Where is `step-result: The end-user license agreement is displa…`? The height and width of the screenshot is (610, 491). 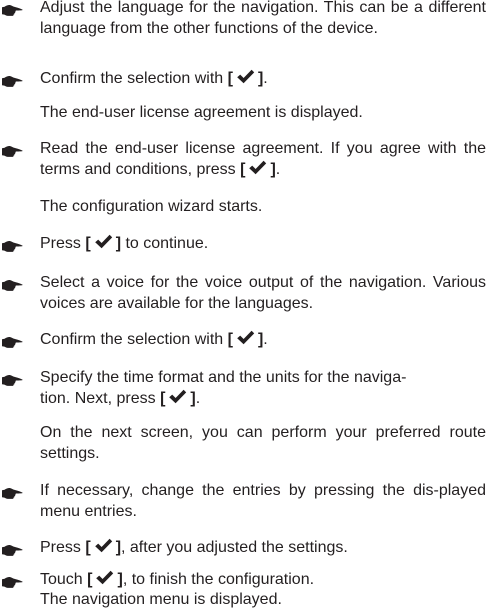 step-result: The end-user license agreement is displa… is located at coordinates (201, 112).